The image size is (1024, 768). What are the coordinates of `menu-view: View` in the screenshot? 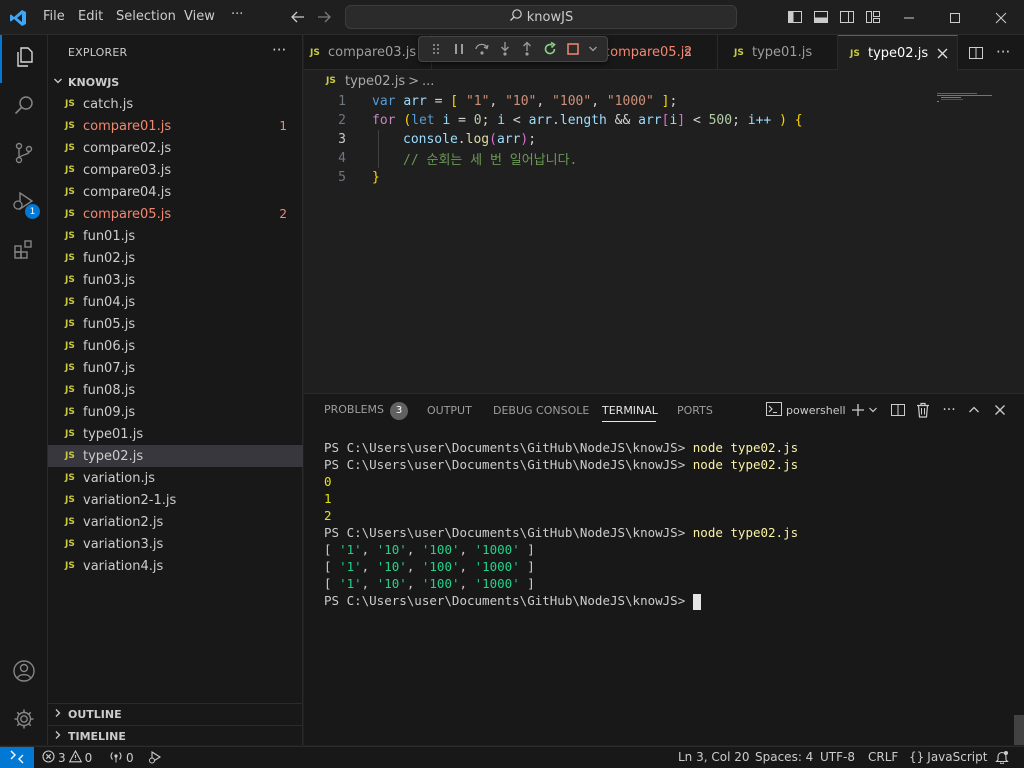 It's located at (199, 16).